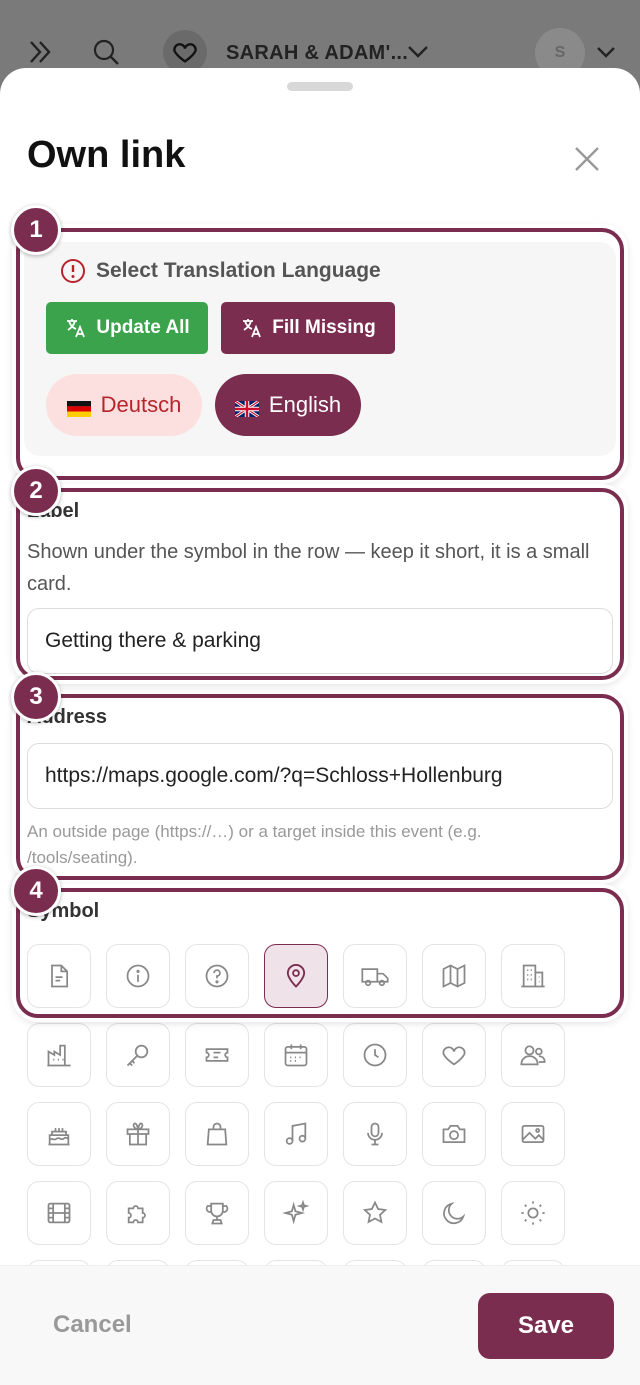 The width and height of the screenshot is (640, 1385). I want to click on step-badge-2: 2, so click(36, 491).